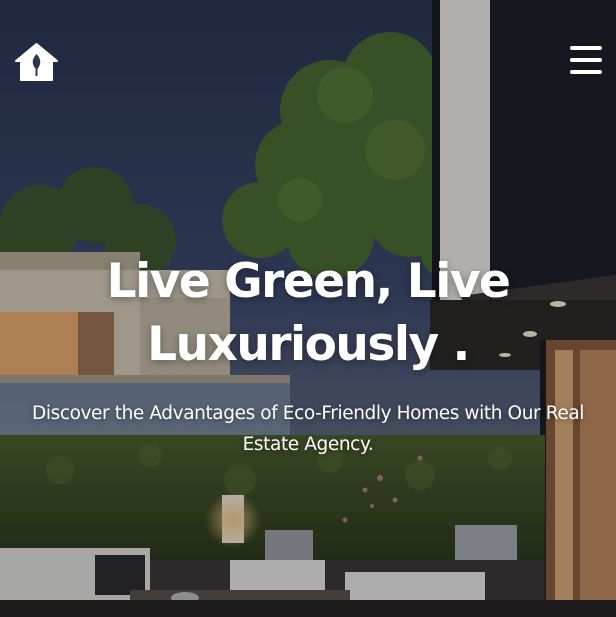  I want to click on house-leaf-icon, so click(36, 62).